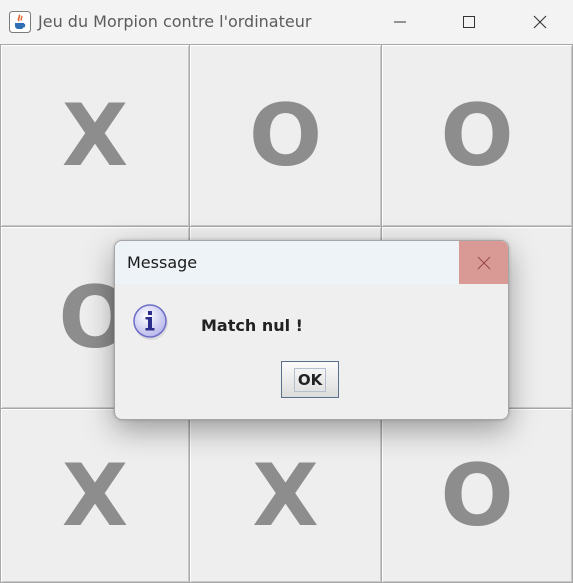 The width and height of the screenshot is (573, 583). I want to click on window-titlebar: Jeu du Morpion contre l'ordinateur, so click(286, 22).